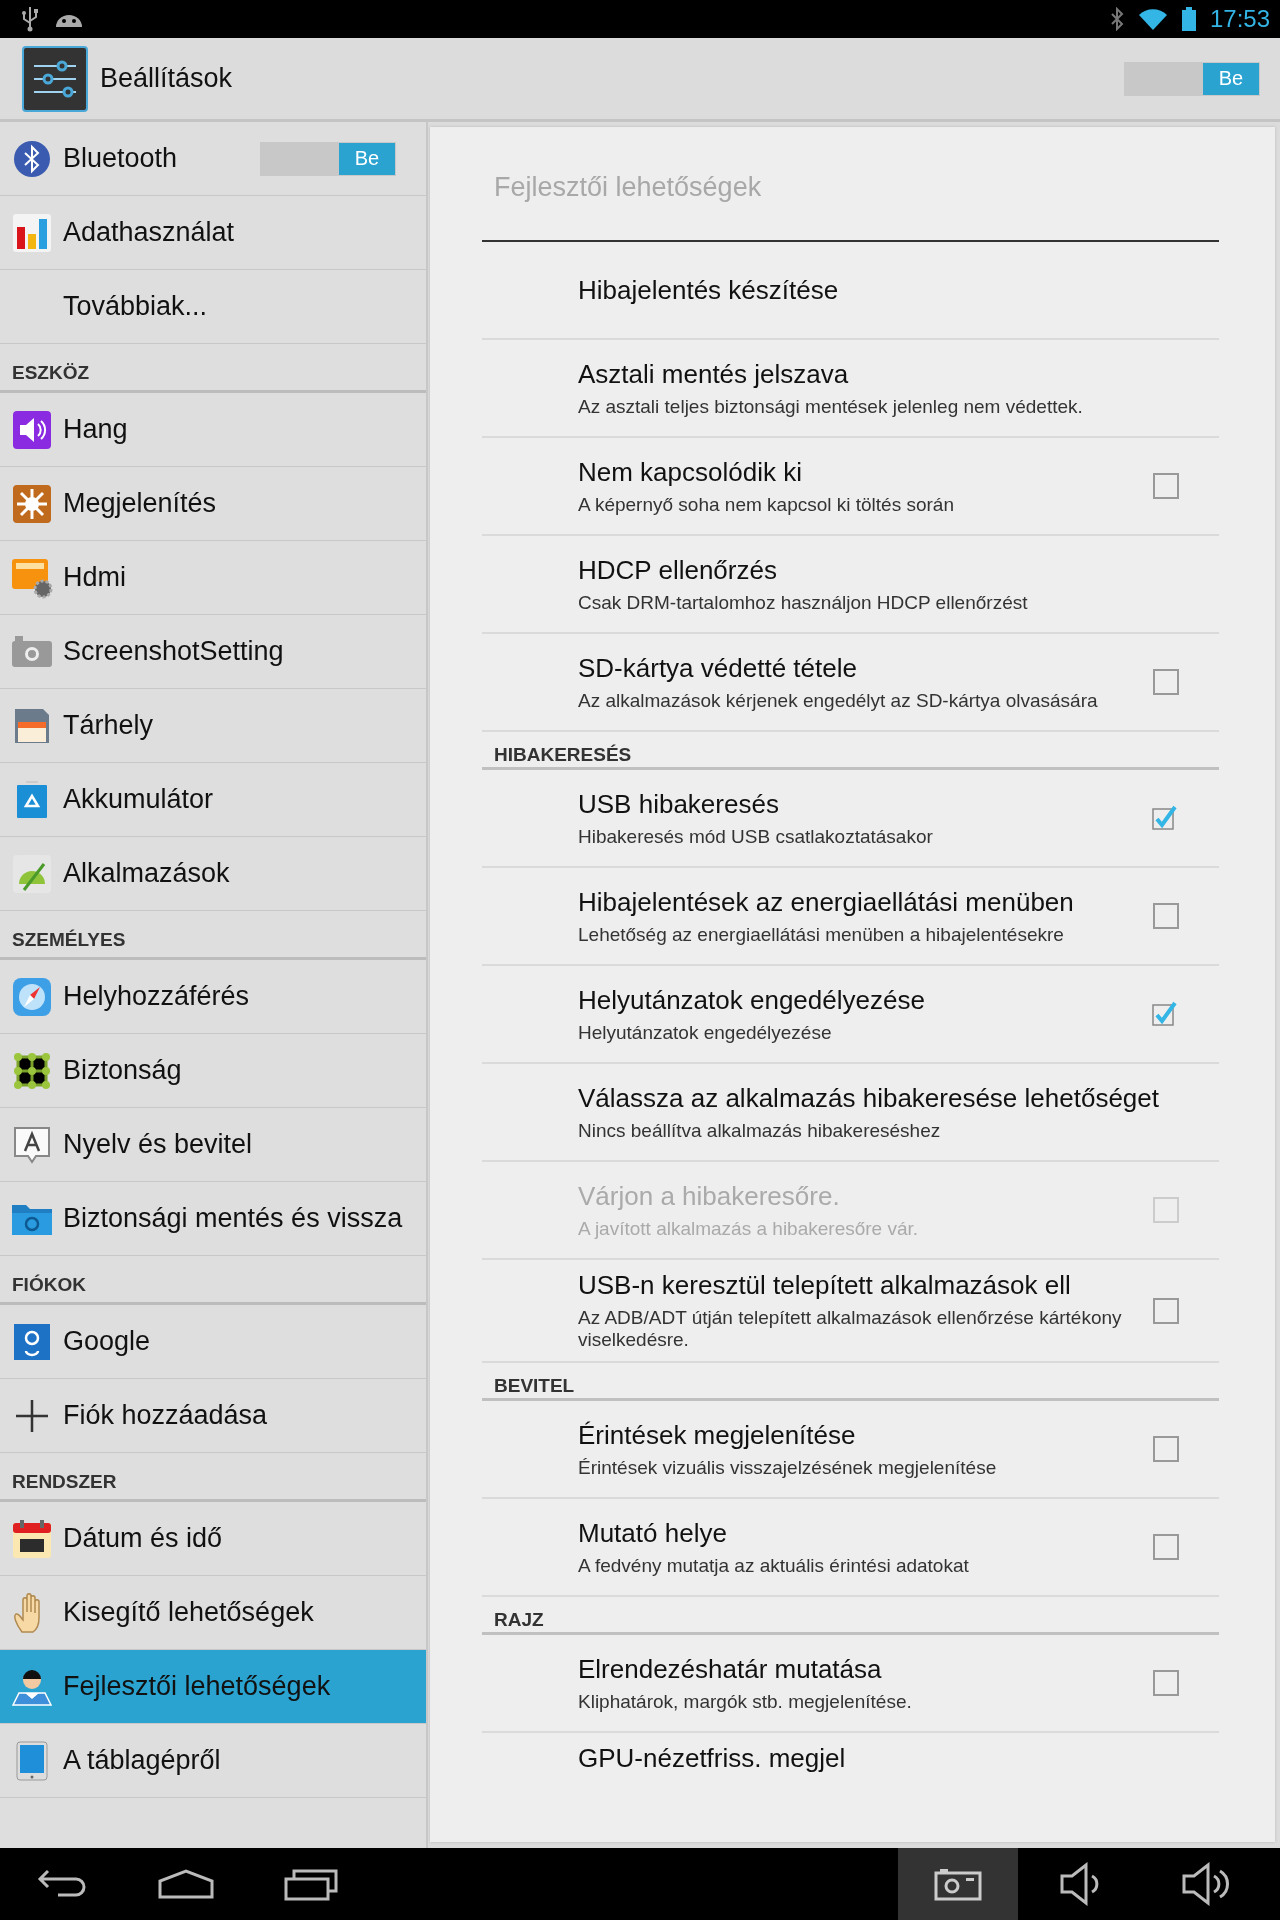  I want to click on app-title: Beállítások, so click(166, 78).